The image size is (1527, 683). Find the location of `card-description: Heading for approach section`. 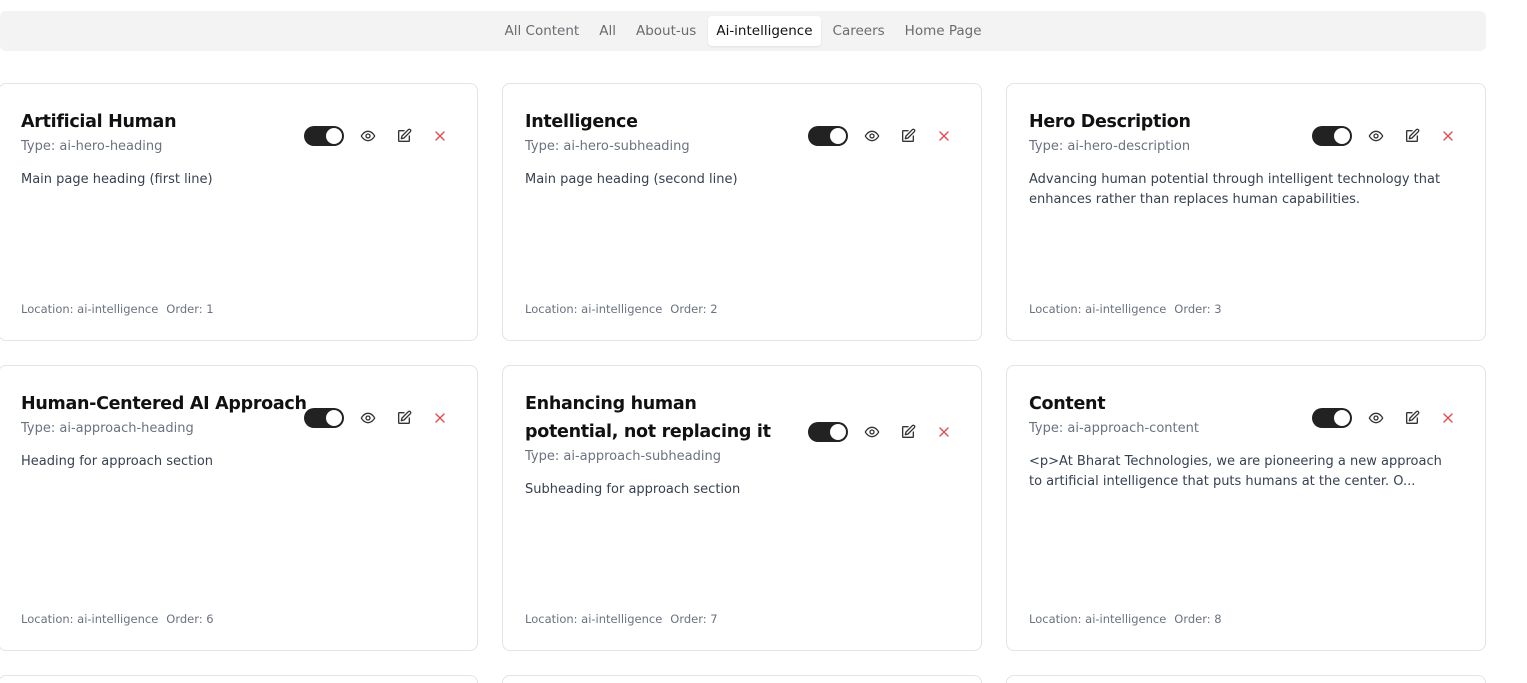

card-description: Heading for approach section is located at coordinates (117, 461).